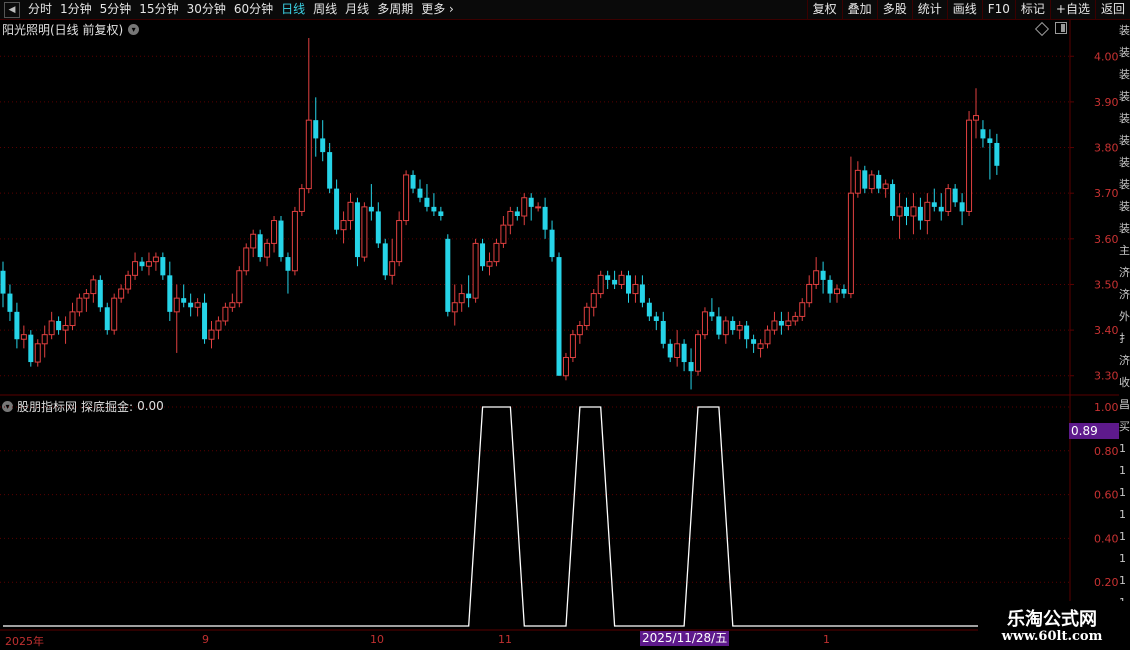 This screenshot has width=1130, height=650. I want to click on side-panel-char: 收, so click(1124, 382).